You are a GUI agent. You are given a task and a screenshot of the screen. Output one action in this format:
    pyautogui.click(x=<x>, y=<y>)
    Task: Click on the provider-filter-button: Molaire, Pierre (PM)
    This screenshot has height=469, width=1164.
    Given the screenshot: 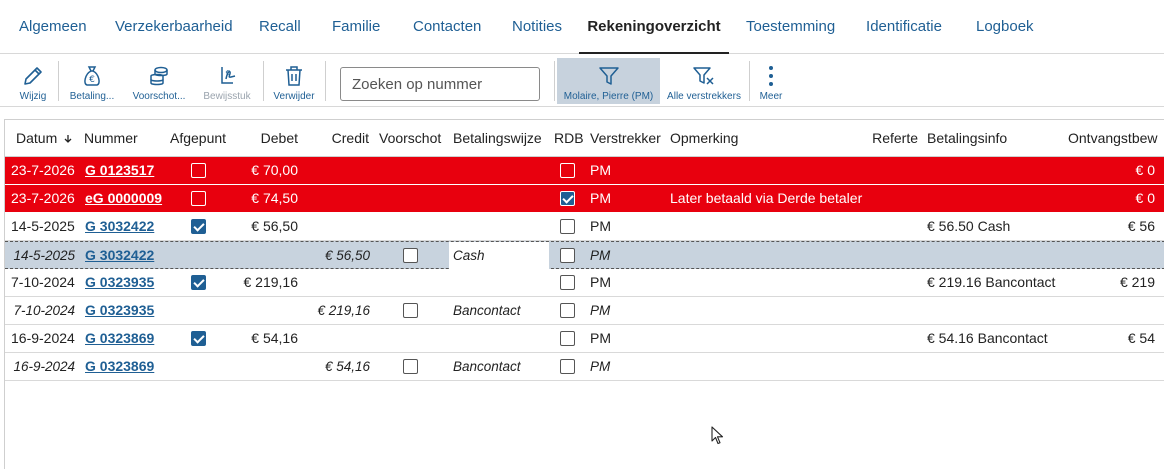 What is the action you would take?
    pyautogui.click(x=608, y=81)
    